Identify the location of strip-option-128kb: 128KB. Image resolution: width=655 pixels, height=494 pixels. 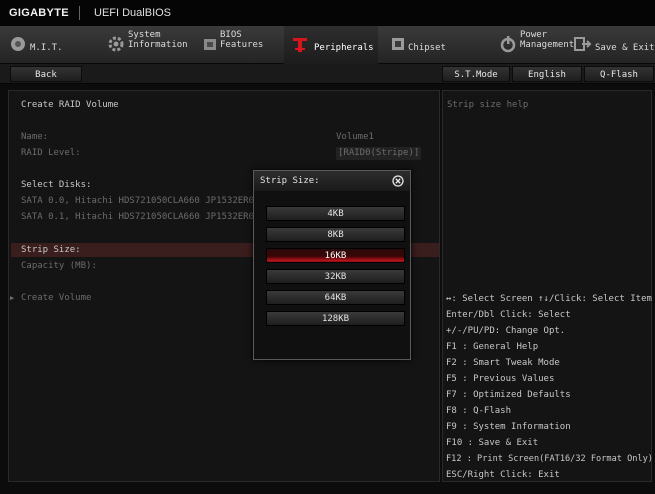
(335, 318).